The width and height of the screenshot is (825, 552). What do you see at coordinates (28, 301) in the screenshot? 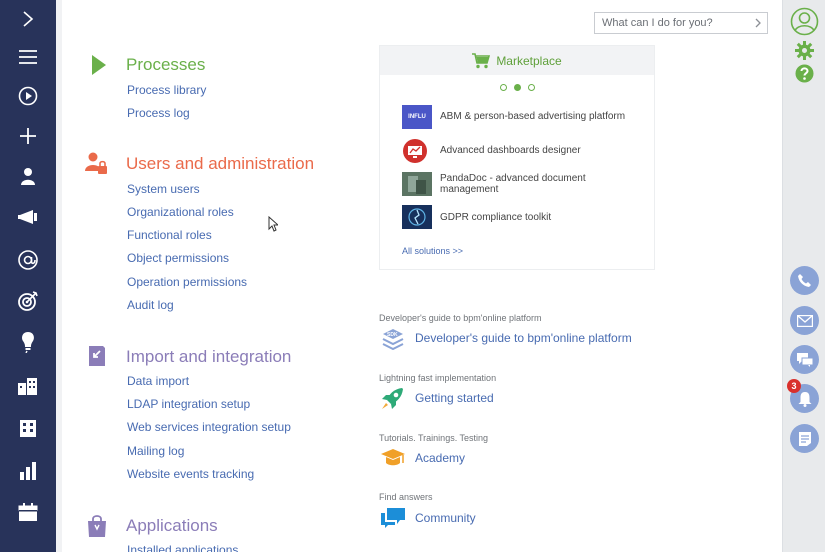
I see `target-icon` at bounding box center [28, 301].